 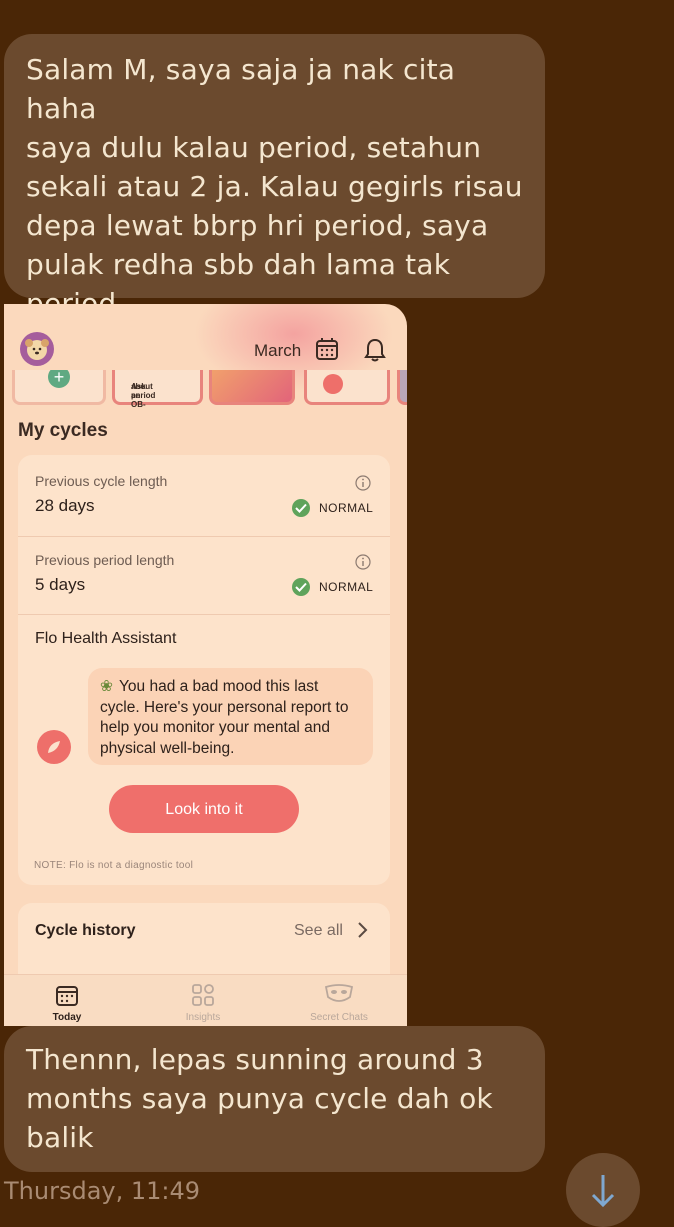 I want to click on feather-icon, so click(x=54, y=747).